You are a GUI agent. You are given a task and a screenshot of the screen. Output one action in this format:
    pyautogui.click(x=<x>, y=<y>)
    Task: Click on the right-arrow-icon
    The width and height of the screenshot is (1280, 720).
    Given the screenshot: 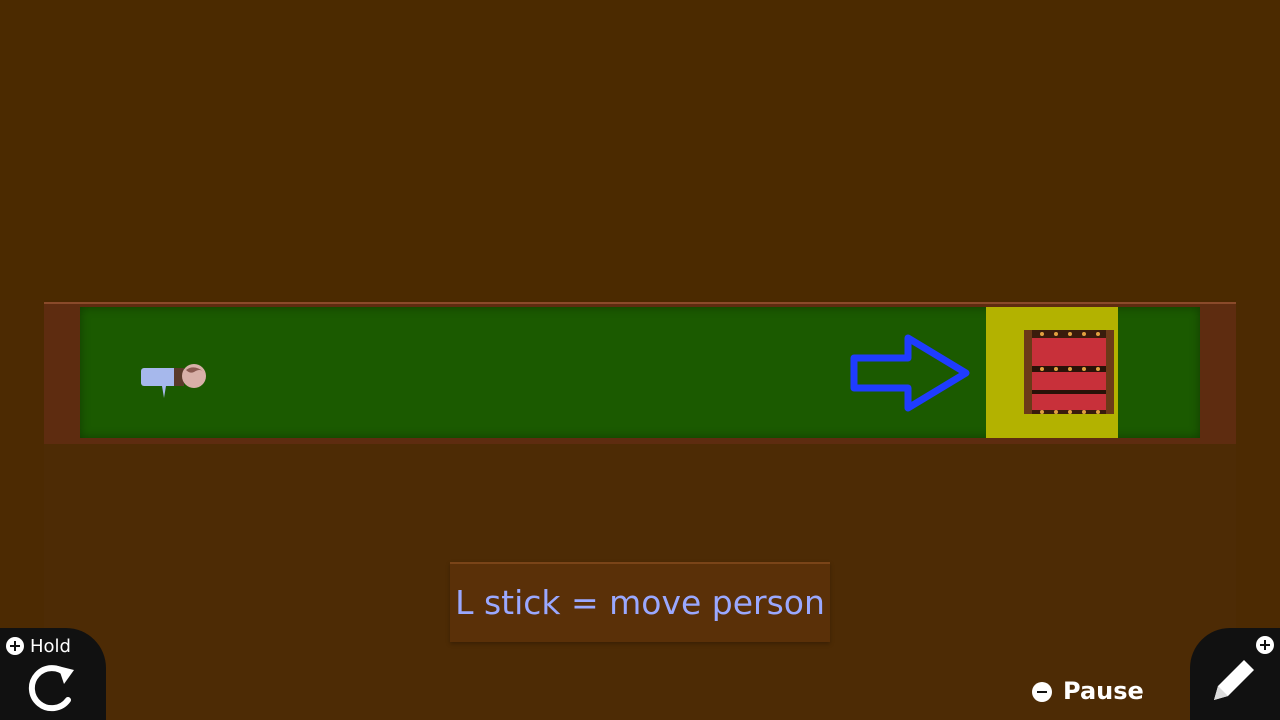 What is the action you would take?
    pyautogui.click(x=910, y=373)
    